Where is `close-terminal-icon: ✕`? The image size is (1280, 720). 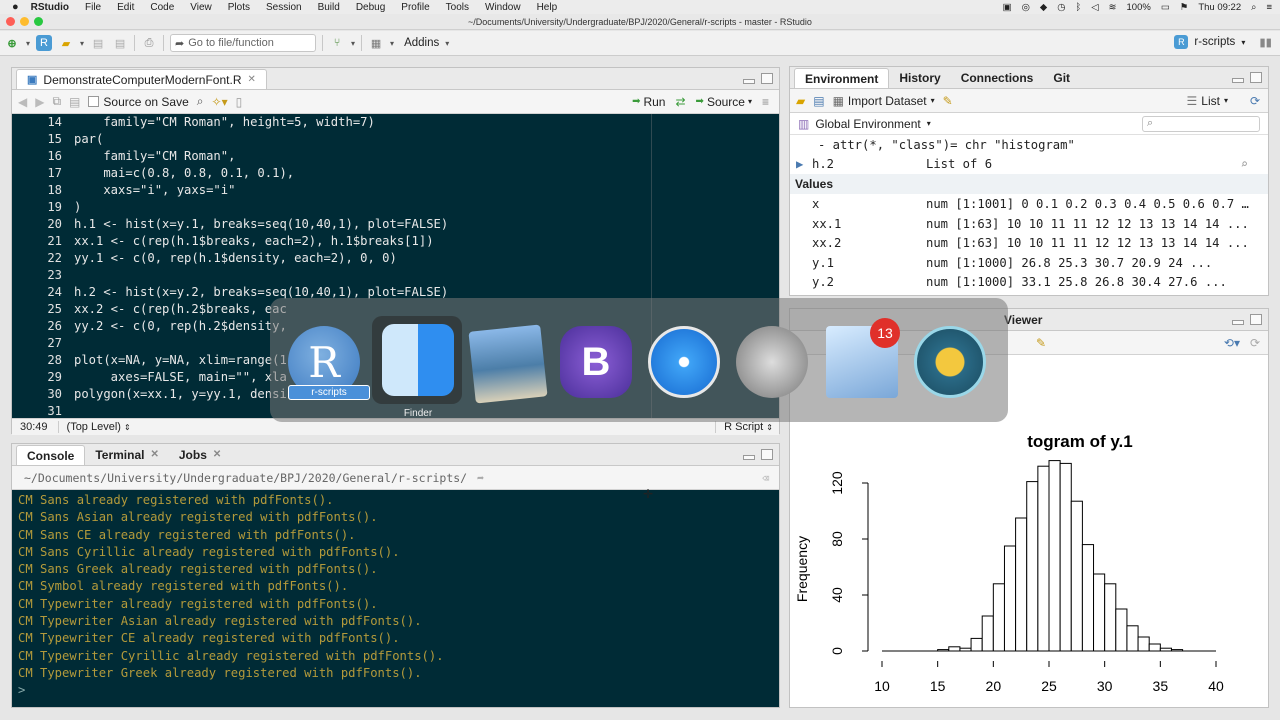 close-terminal-icon: ✕ is located at coordinates (154, 455).